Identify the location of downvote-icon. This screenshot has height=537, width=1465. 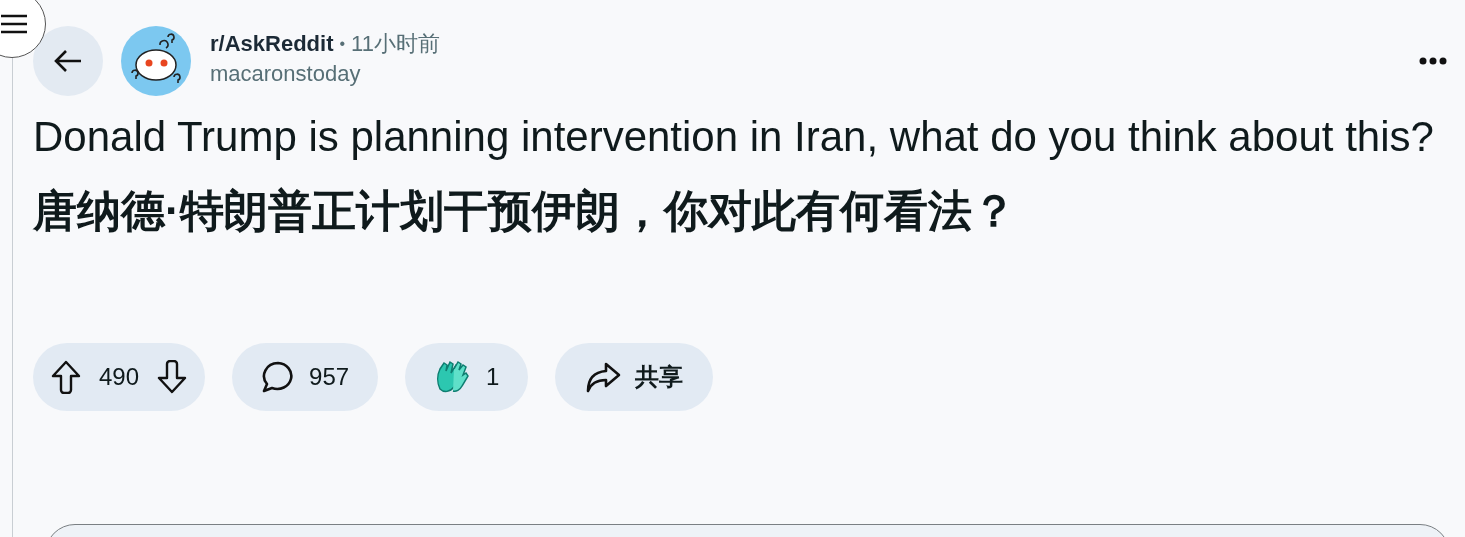
(172, 377).